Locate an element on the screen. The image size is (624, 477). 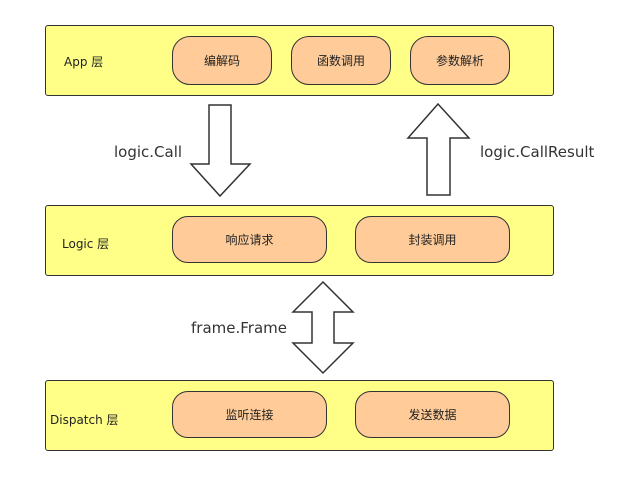
pill-codec: 编解码 is located at coordinates (222, 60).